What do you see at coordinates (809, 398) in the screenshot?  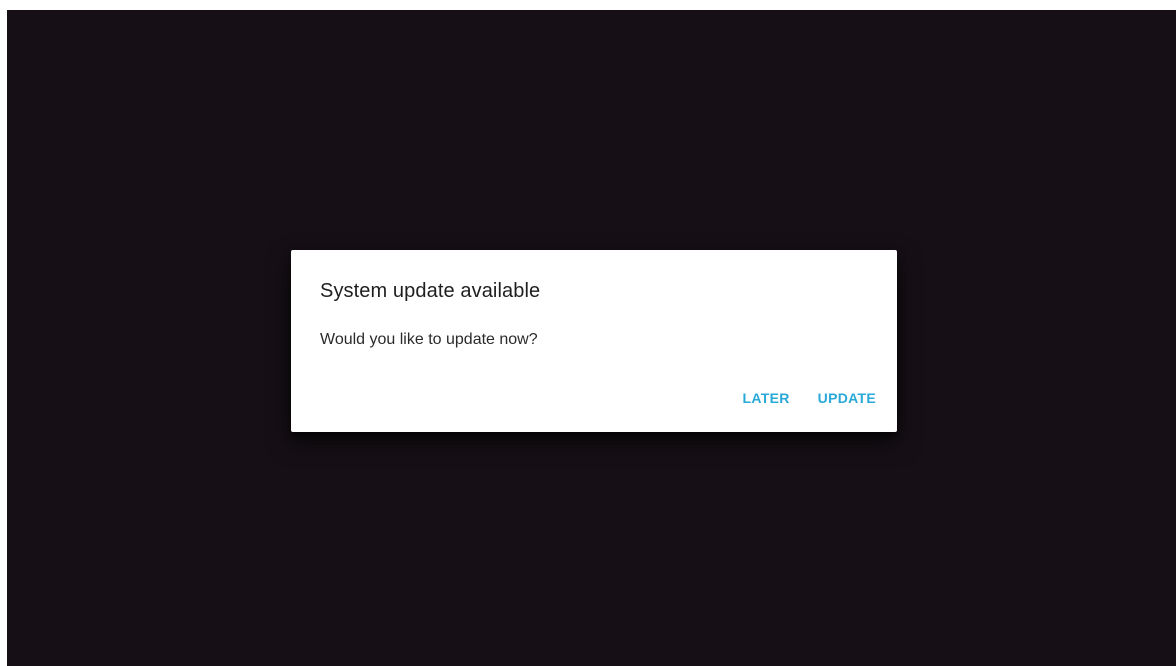 I see `dialog-actions: LATER UPDATE` at bounding box center [809, 398].